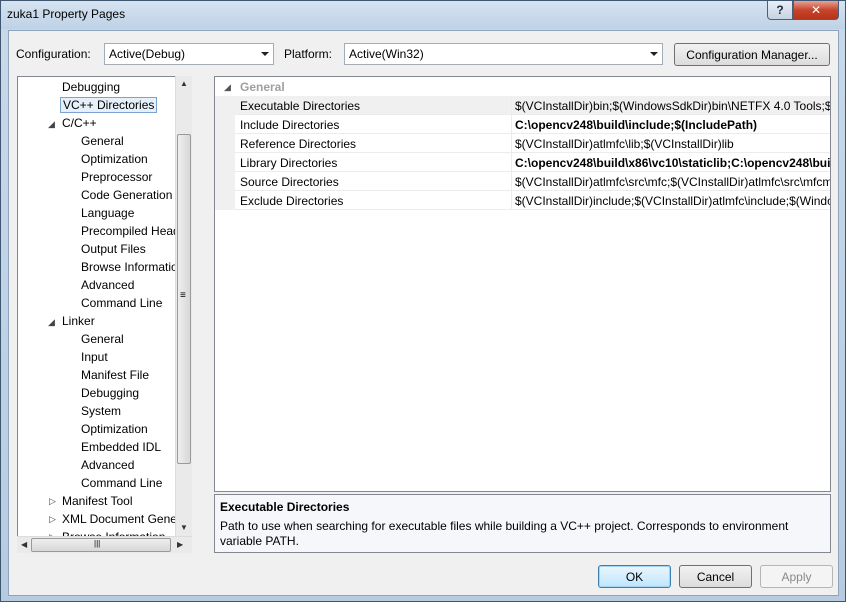  What do you see at coordinates (24, 544) in the screenshot?
I see `scroll-left-arrow-icon: ◀` at bounding box center [24, 544].